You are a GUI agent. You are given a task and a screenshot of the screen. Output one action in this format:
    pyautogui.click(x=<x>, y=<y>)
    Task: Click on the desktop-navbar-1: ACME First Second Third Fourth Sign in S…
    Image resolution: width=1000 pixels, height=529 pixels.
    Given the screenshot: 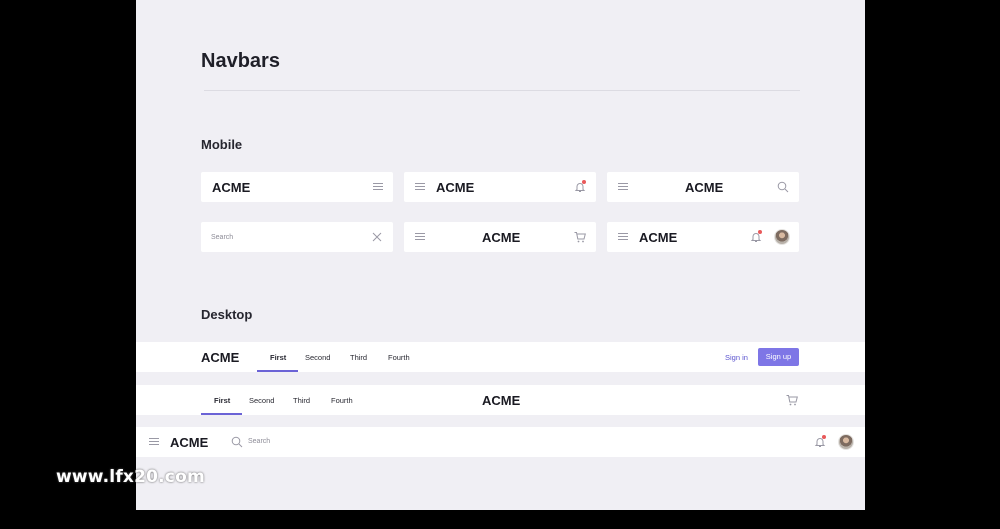 What is the action you would take?
    pyautogui.click(x=500, y=357)
    